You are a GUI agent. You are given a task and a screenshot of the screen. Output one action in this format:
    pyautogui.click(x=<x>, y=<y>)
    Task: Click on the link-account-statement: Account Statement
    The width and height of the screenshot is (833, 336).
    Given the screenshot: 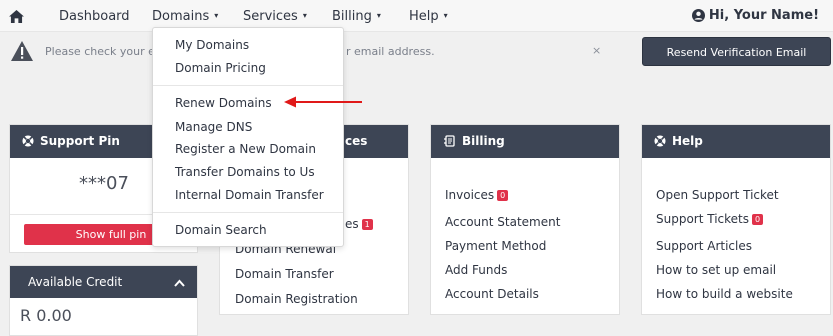 What is the action you would take?
    pyautogui.click(x=502, y=222)
    